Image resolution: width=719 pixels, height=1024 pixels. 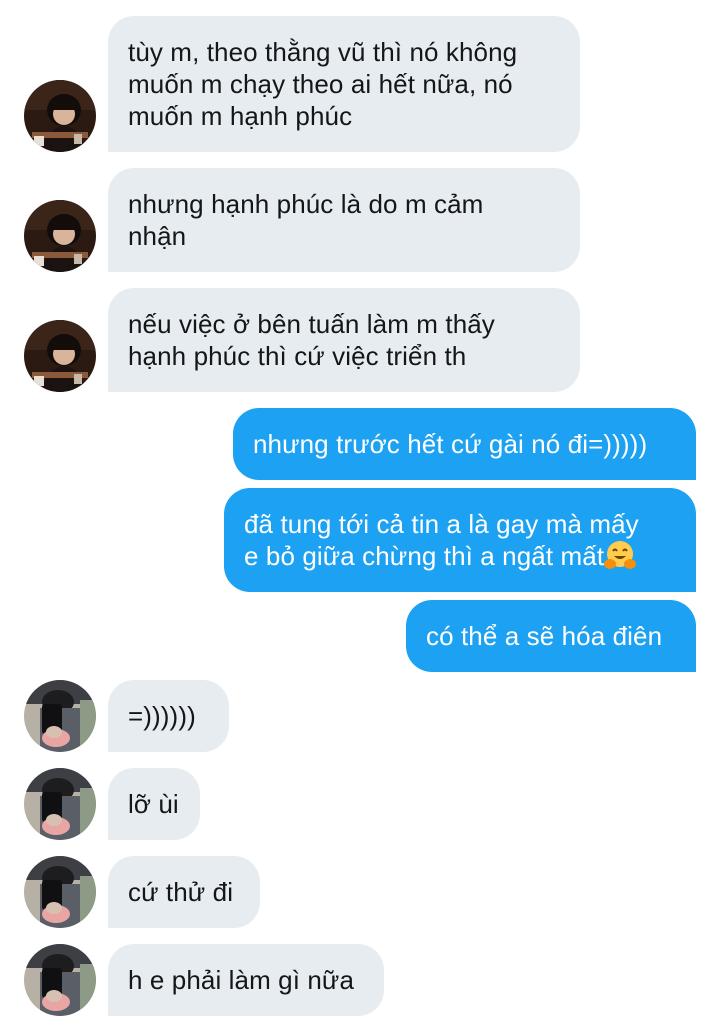 I want to click on message-bubble-incoming: nhưng hạnh phúc là do m cảm nhận, so click(x=344, y=220).